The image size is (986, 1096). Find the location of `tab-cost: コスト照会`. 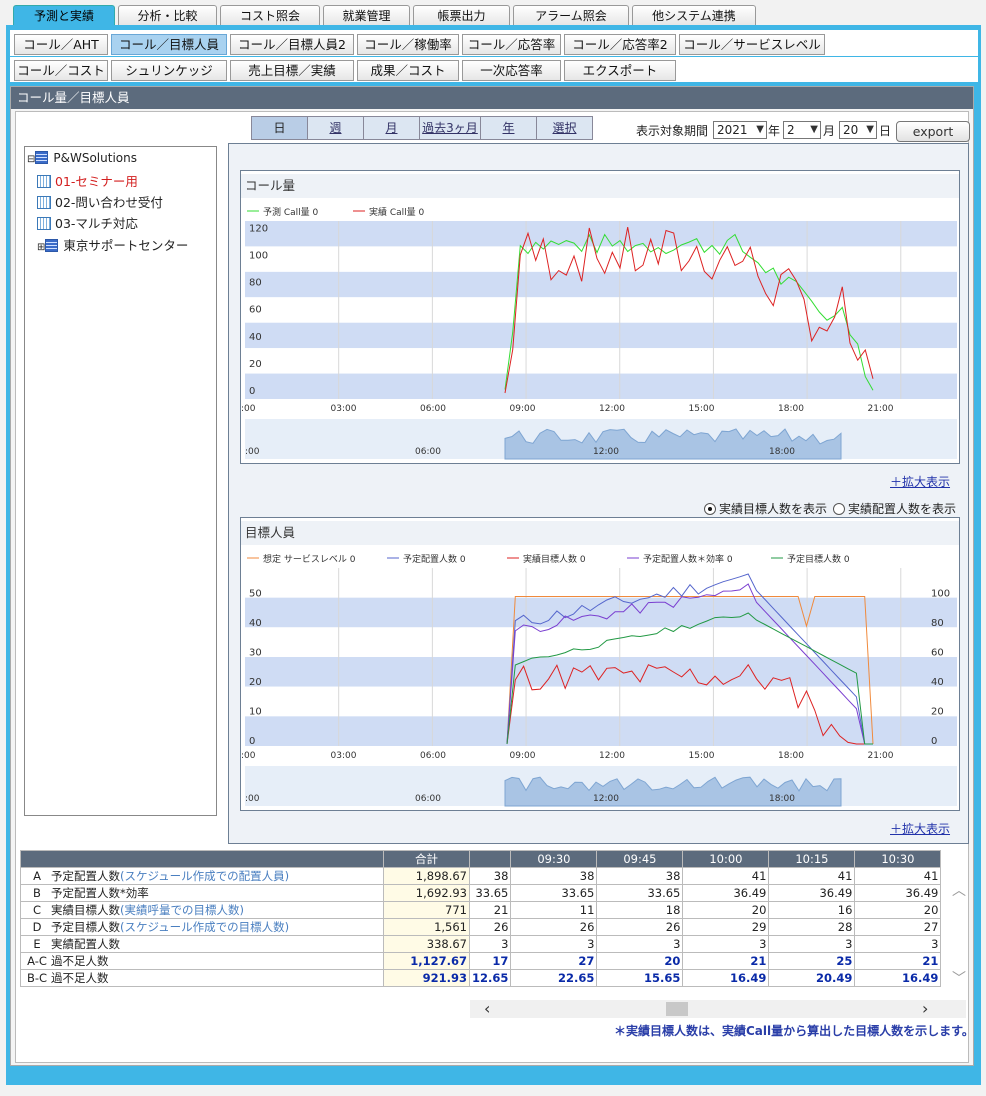

tab-cost: コスト照会 is located at coordinates (270, 16).